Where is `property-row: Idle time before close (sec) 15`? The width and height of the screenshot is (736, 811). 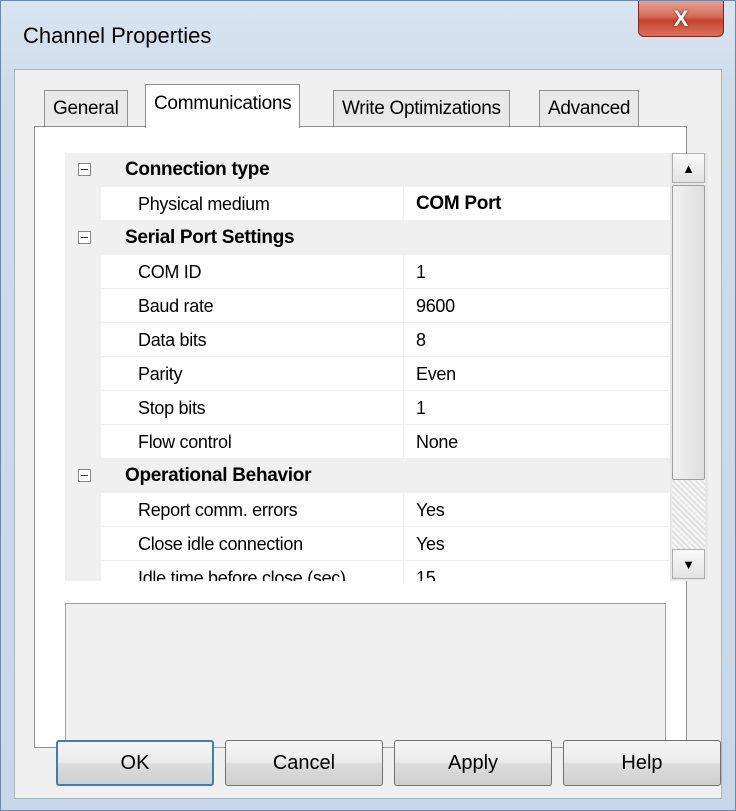
property-row: Idle time before close (sec) 15 is located at coordinates (367, 571).